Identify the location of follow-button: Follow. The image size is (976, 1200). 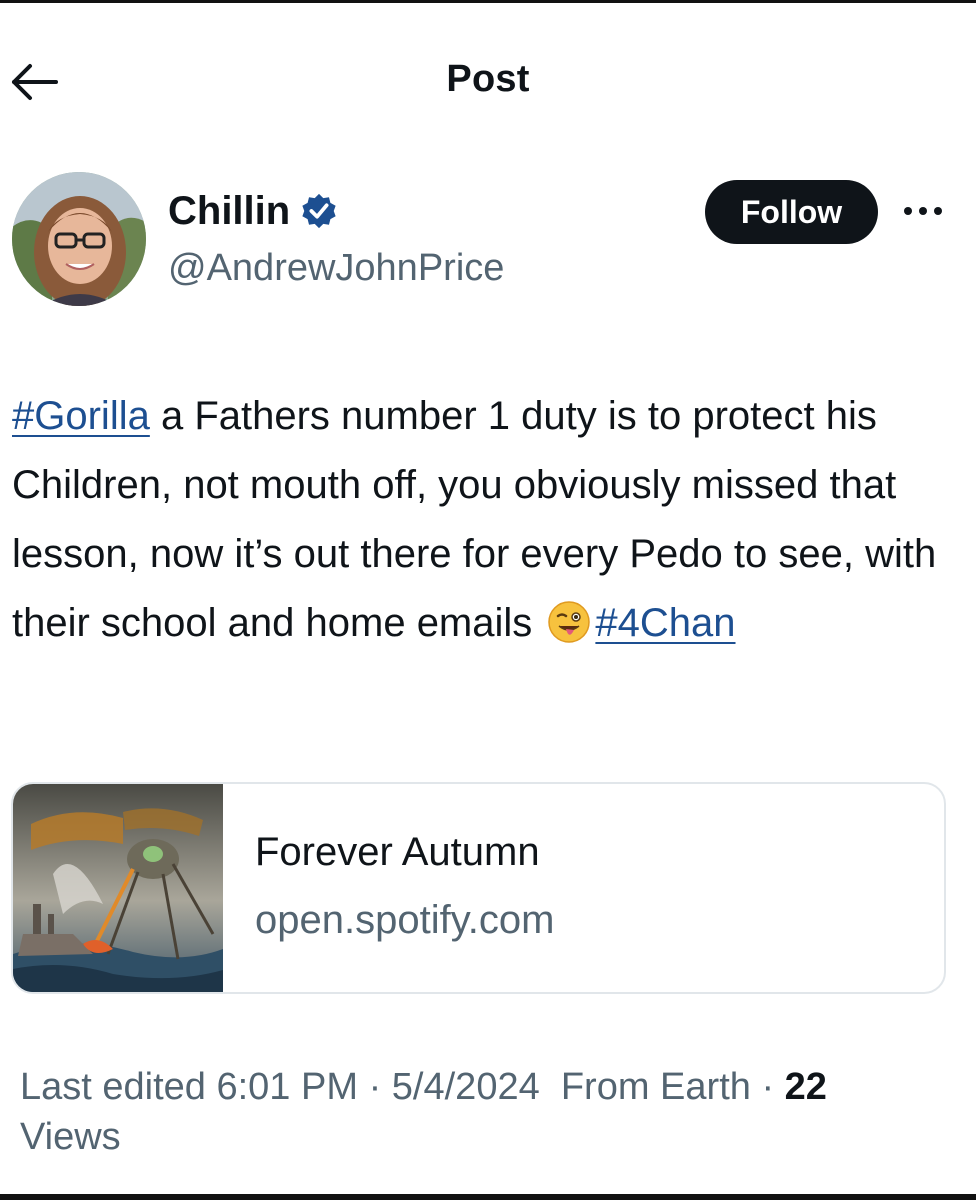
(791, 212).